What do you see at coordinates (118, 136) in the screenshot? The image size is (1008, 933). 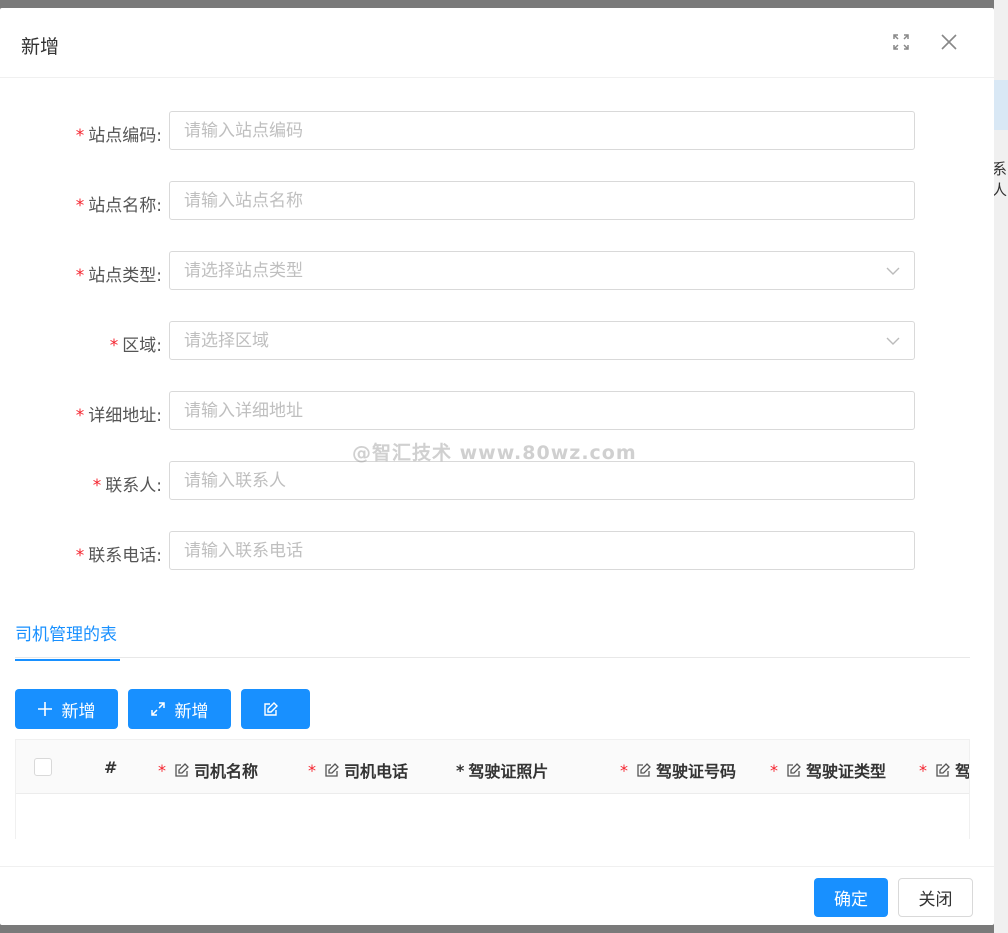 I see `site-code-label: * 站点编码:` at bounding box center [118, 136].